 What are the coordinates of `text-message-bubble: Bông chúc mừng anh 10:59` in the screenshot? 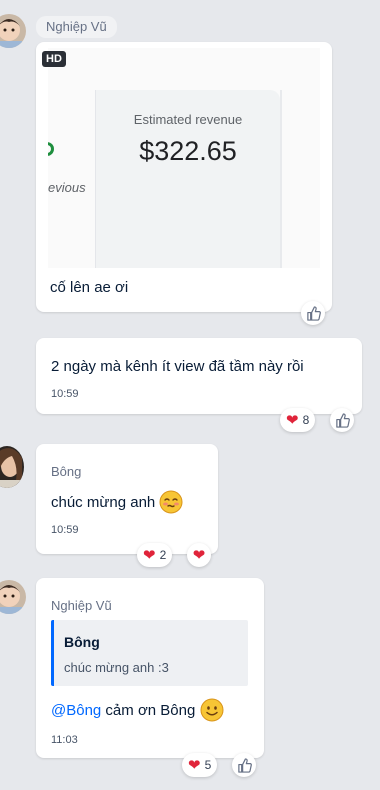 It's located at (127, 499).